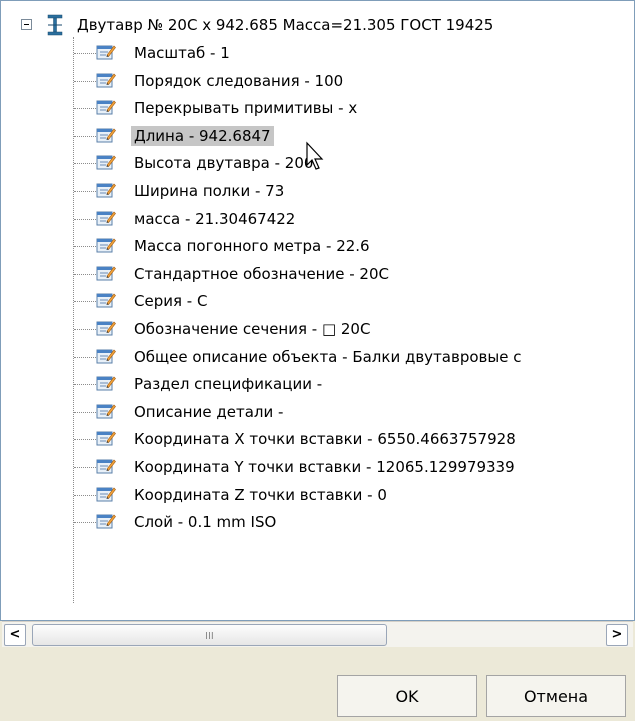 The width and height of the screenshot is (635, 721). Describe the element at coordinates (209, 191) in the screenshot. I see `tree-item-label: Ширина полки - 73` at that location.